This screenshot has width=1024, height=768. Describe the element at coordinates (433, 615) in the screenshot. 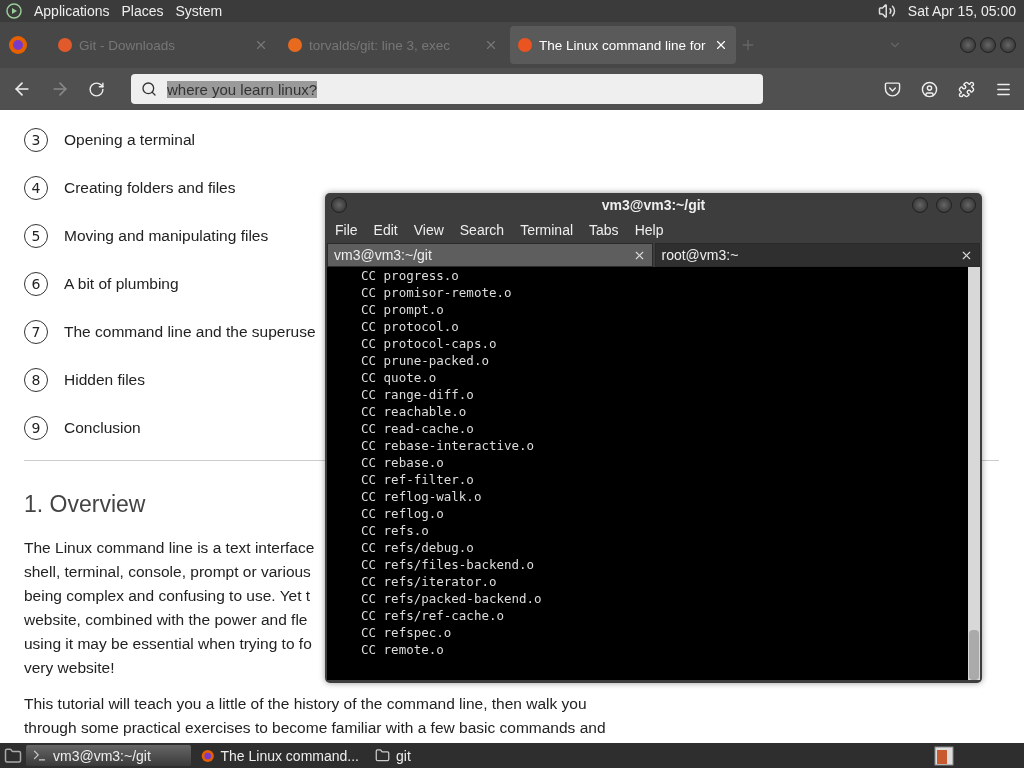

I see `output-line: CC refs/ref-cache.o` at that location.